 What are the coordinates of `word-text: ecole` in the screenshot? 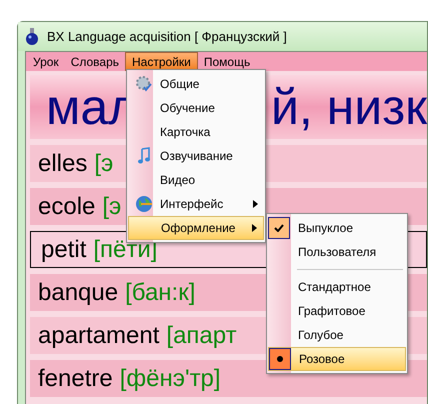 It's located at (67, 207).